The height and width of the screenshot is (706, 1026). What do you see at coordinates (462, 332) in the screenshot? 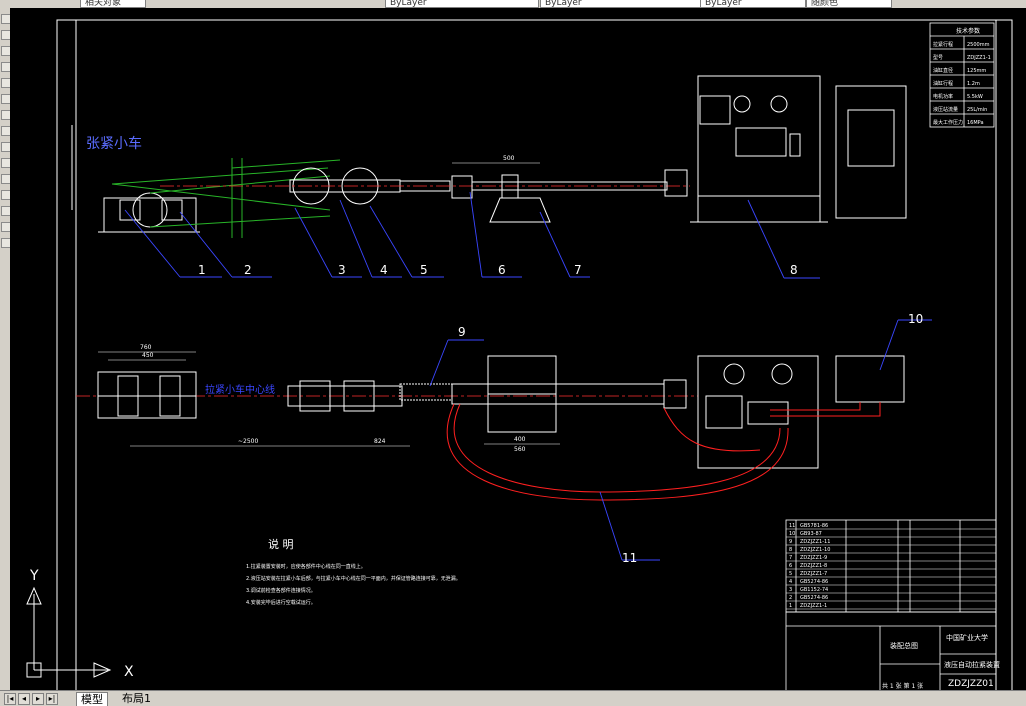
I see `part-number-label: 9` at bounding box center [462, 332].